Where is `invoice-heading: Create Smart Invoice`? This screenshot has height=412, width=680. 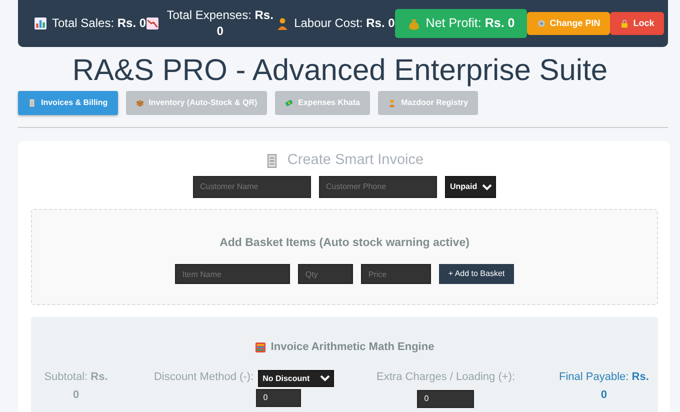
invoice-heading: Create Smart Invoice is located at coordinates (355, 160).